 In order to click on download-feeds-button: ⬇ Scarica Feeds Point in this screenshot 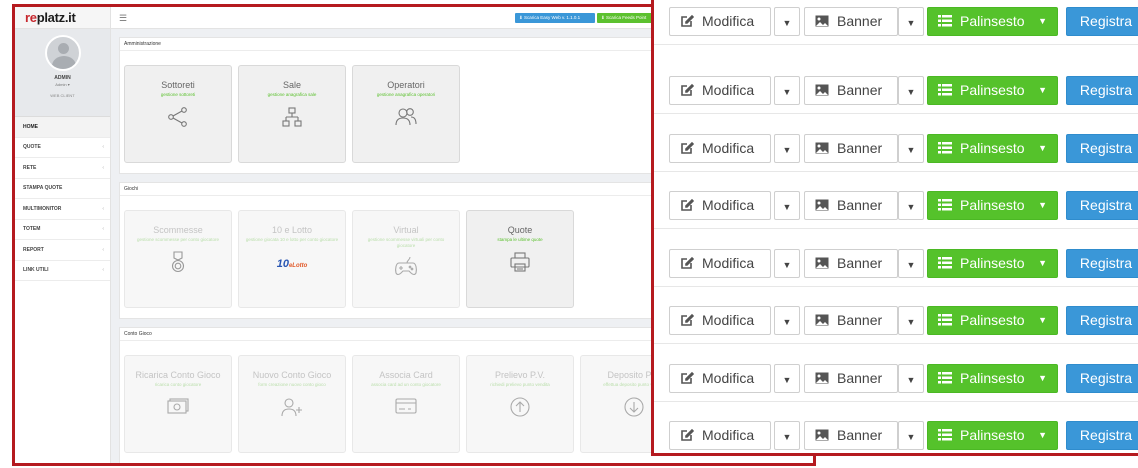, I will do `click(627, 18)`.